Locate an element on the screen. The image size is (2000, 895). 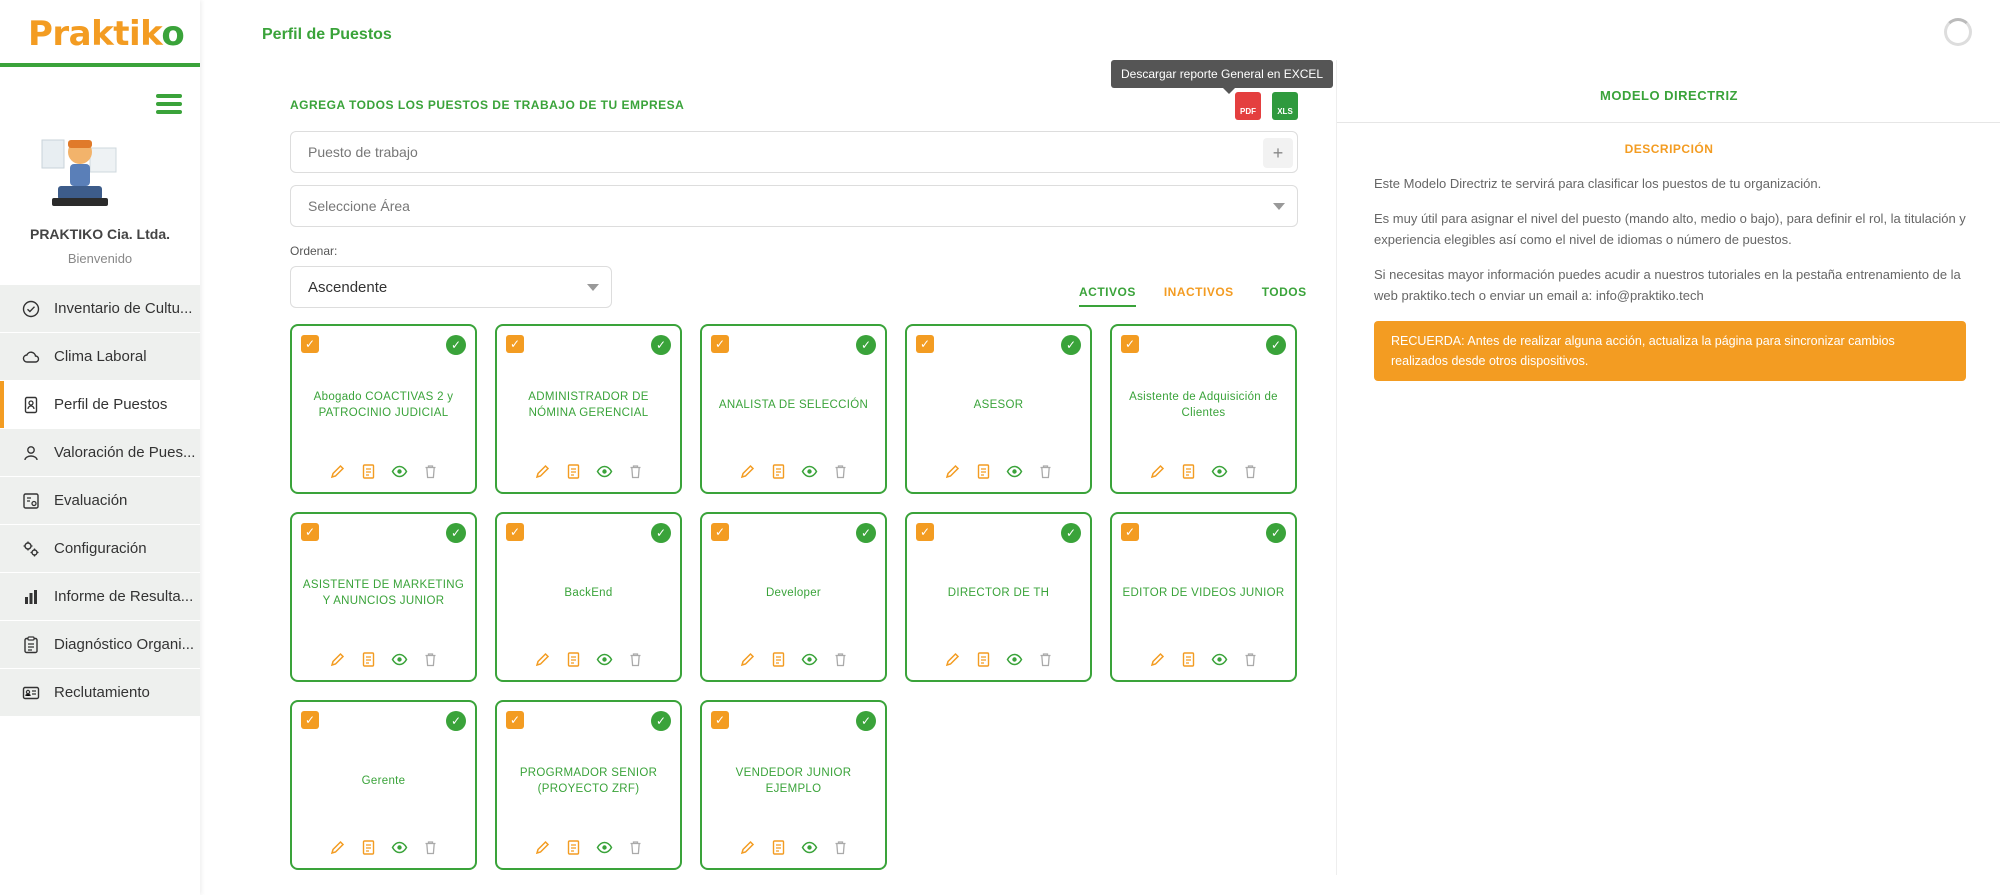
sidebar-item-clima: Clima Laboral is located at coordinates (100, 356).